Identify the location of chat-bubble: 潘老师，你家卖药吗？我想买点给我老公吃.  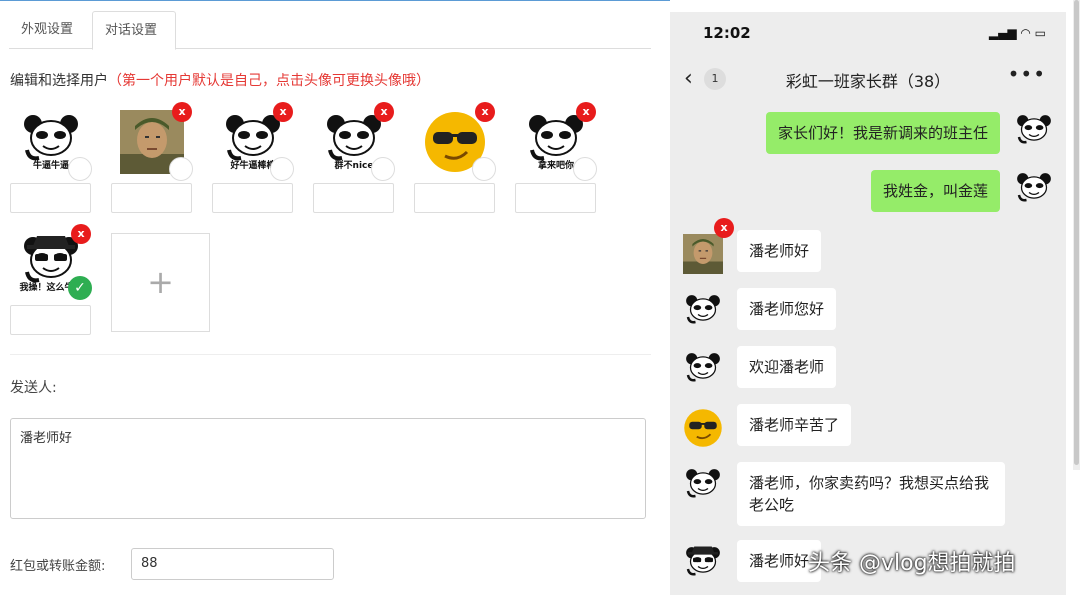
(871, 494).